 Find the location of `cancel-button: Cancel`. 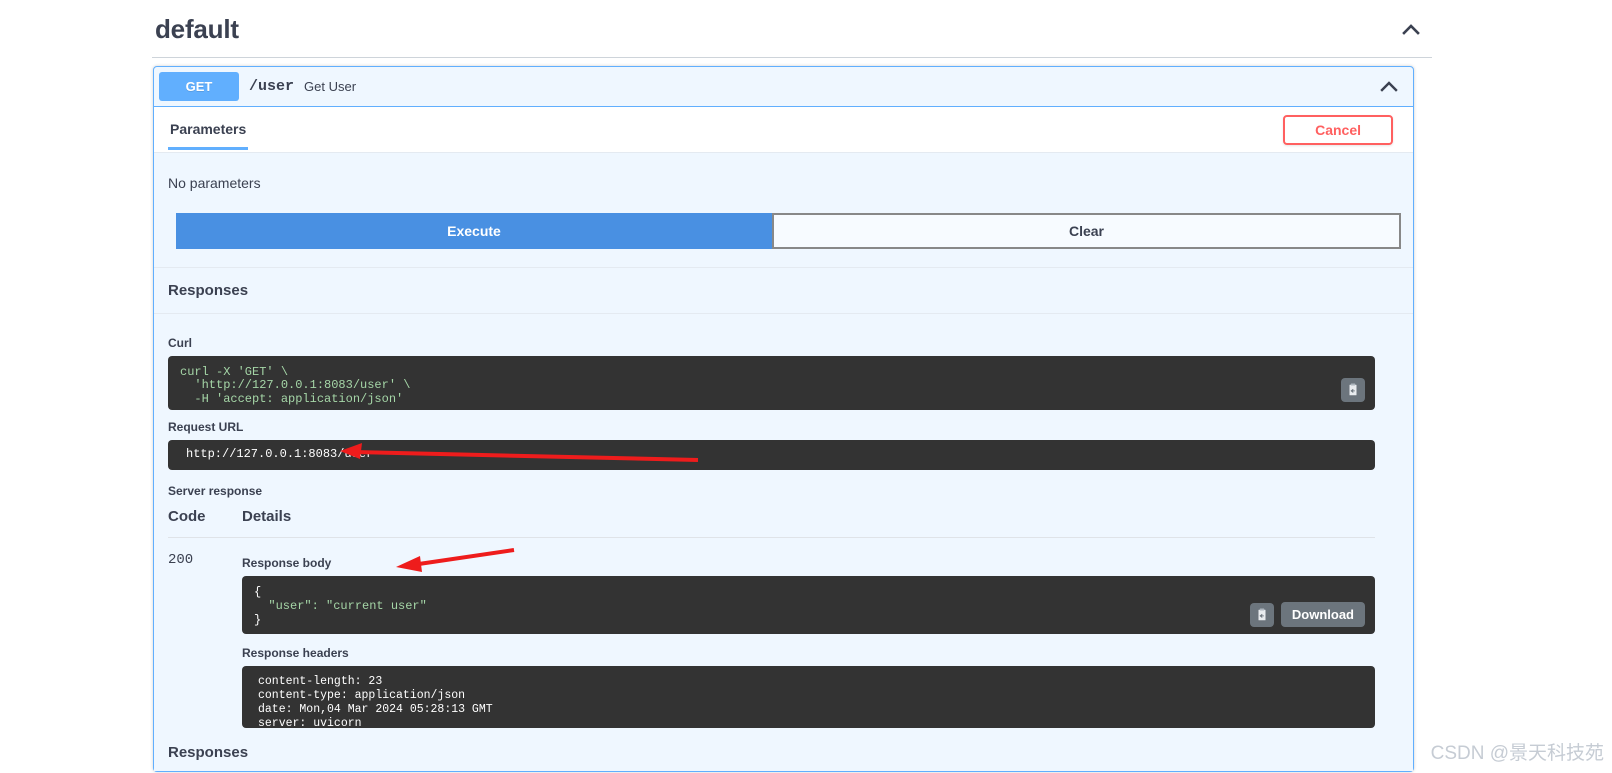

cancel-button: Cancel is located at coordinates (1338, 130).